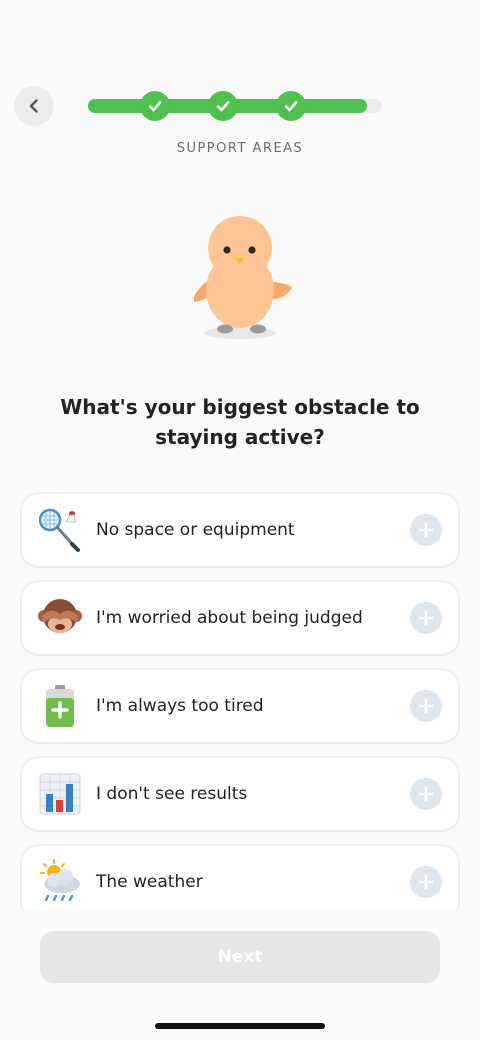  Describe the element at coordinates (241, 279) in the screenshot. I see `chick-mascot-icon` at that location.